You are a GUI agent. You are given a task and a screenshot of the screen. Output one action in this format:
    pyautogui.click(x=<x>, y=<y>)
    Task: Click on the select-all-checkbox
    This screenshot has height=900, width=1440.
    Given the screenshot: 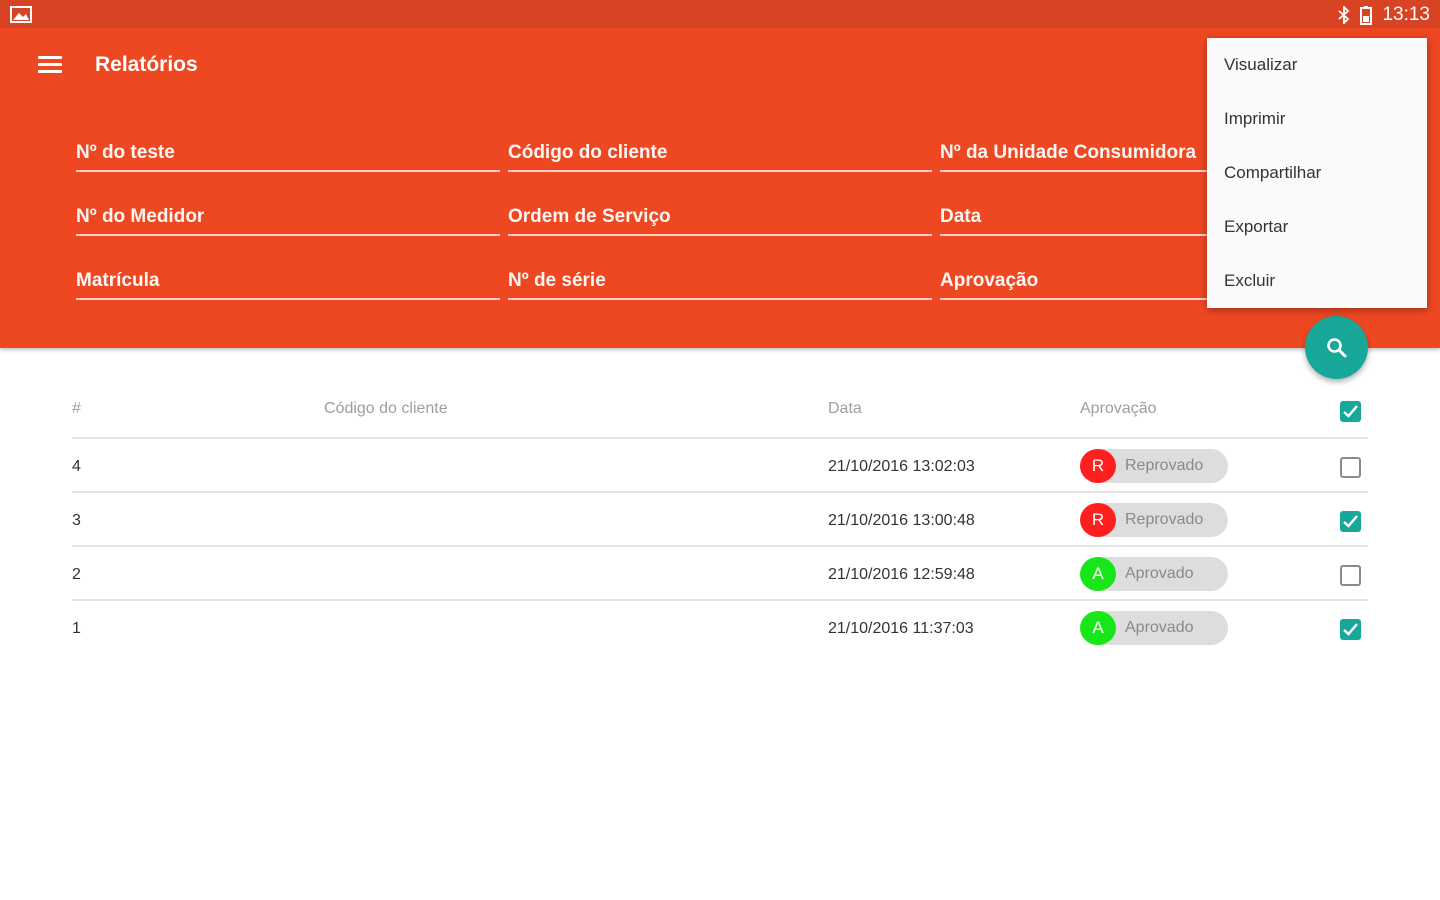 What is the action you would take?
    pyautogui.click(x=1350, y=411)
    